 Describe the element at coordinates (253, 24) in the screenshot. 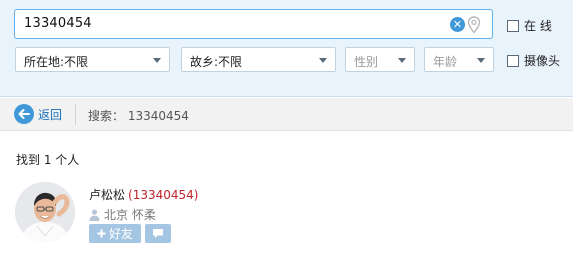

I see `search-input: 13340454 ✕` at that location.